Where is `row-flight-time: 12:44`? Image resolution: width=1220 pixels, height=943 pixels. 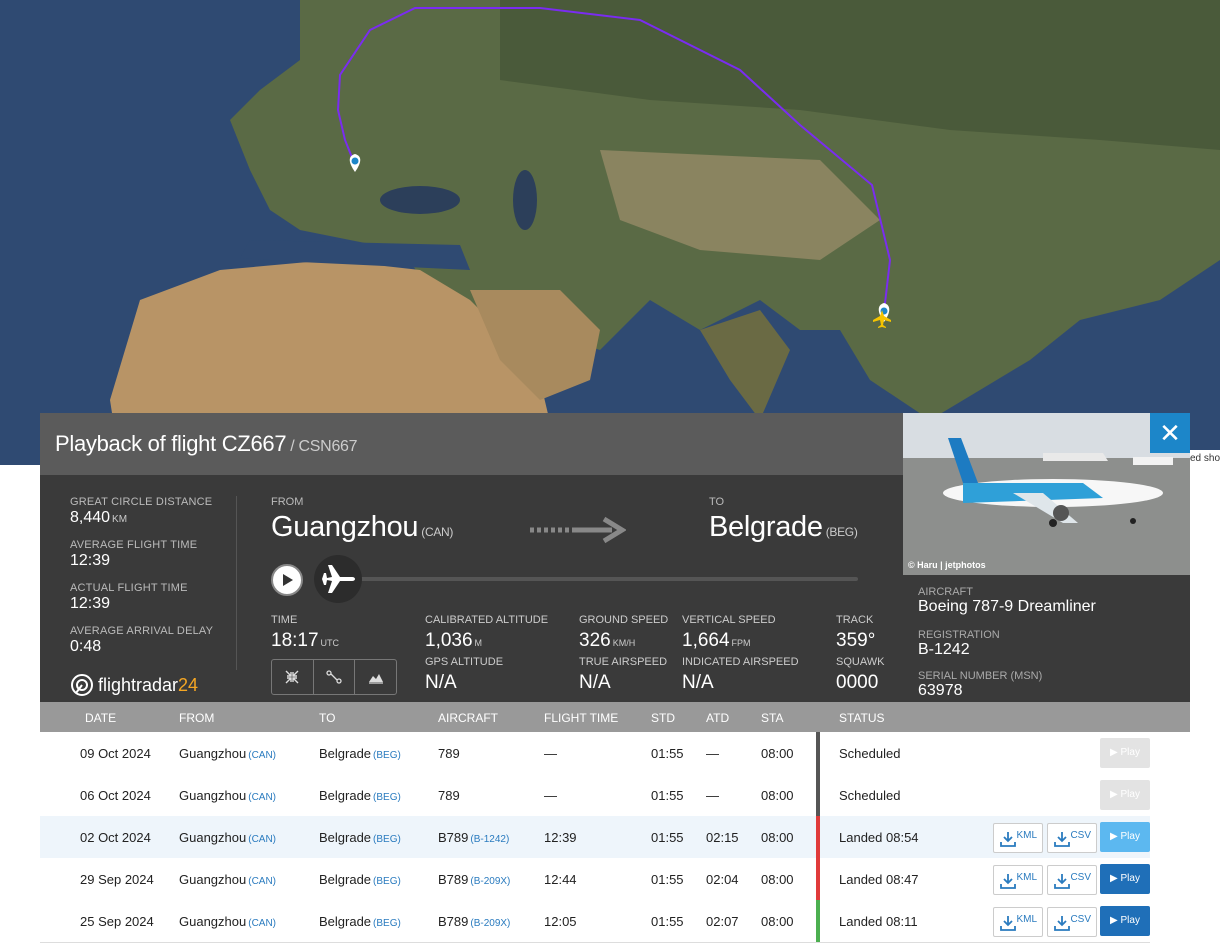
row-flight-time: 12:44 is located at coordinates (560, 879).